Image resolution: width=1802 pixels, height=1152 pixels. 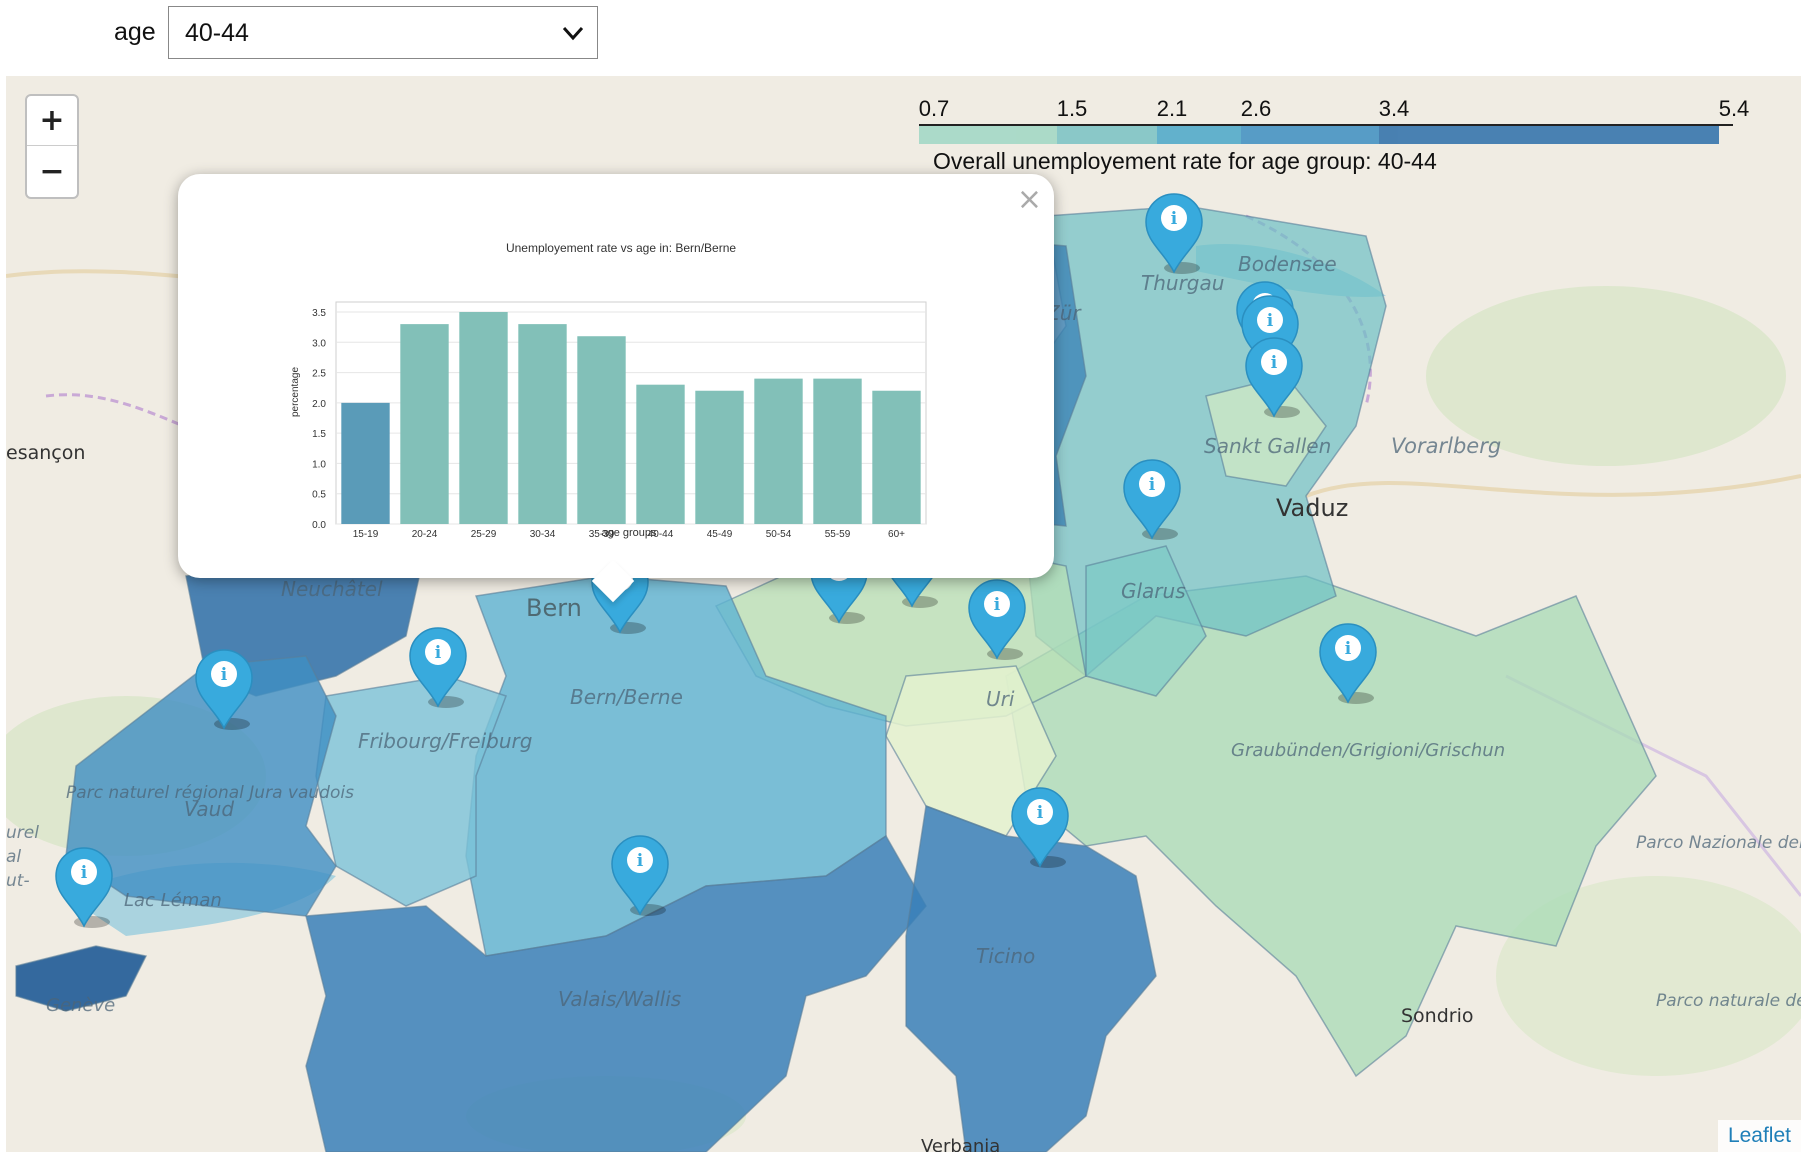 What do you see at coordinates (13, 857) in the screenshot?
I see `map-label-edge-2: al` at bounding box center [13, 857].